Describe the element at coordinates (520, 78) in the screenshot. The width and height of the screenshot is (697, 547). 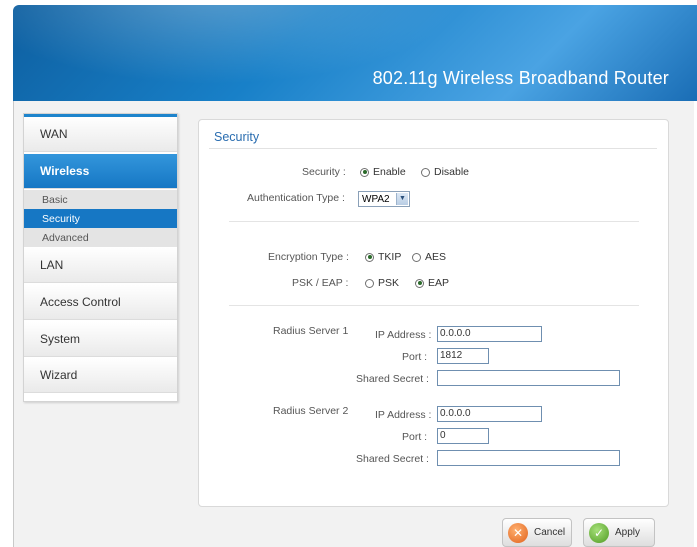
I see `router-title: 802.11g Wireless Broadband Router` at that location.